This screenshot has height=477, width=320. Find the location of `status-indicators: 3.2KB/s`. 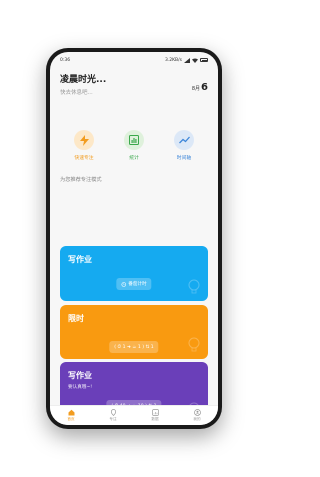

status-indicators: 3.2KB/s is located at coordinates (186, 60).